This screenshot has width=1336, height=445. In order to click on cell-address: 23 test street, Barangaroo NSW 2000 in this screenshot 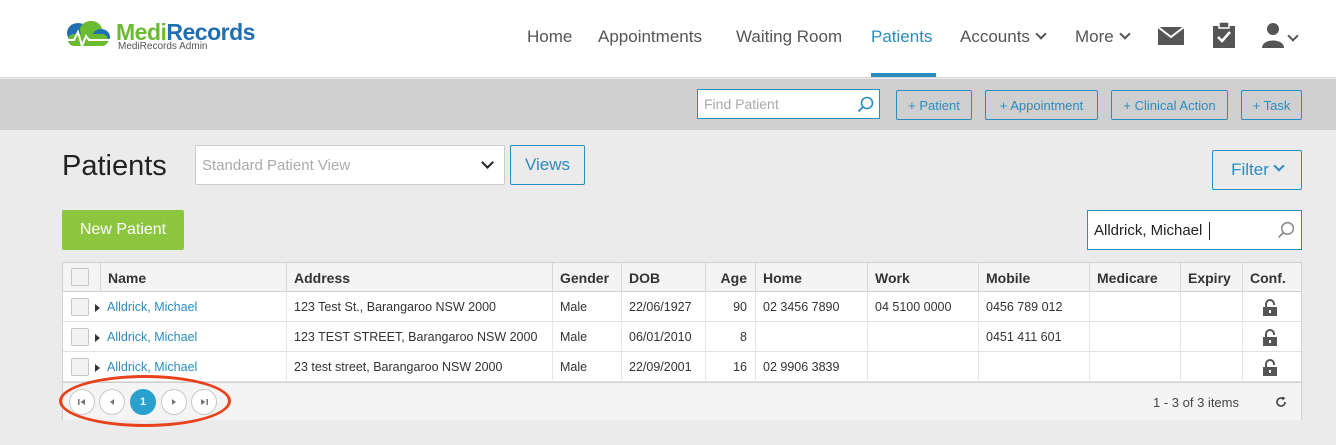, I will do `click(419, 367)`.